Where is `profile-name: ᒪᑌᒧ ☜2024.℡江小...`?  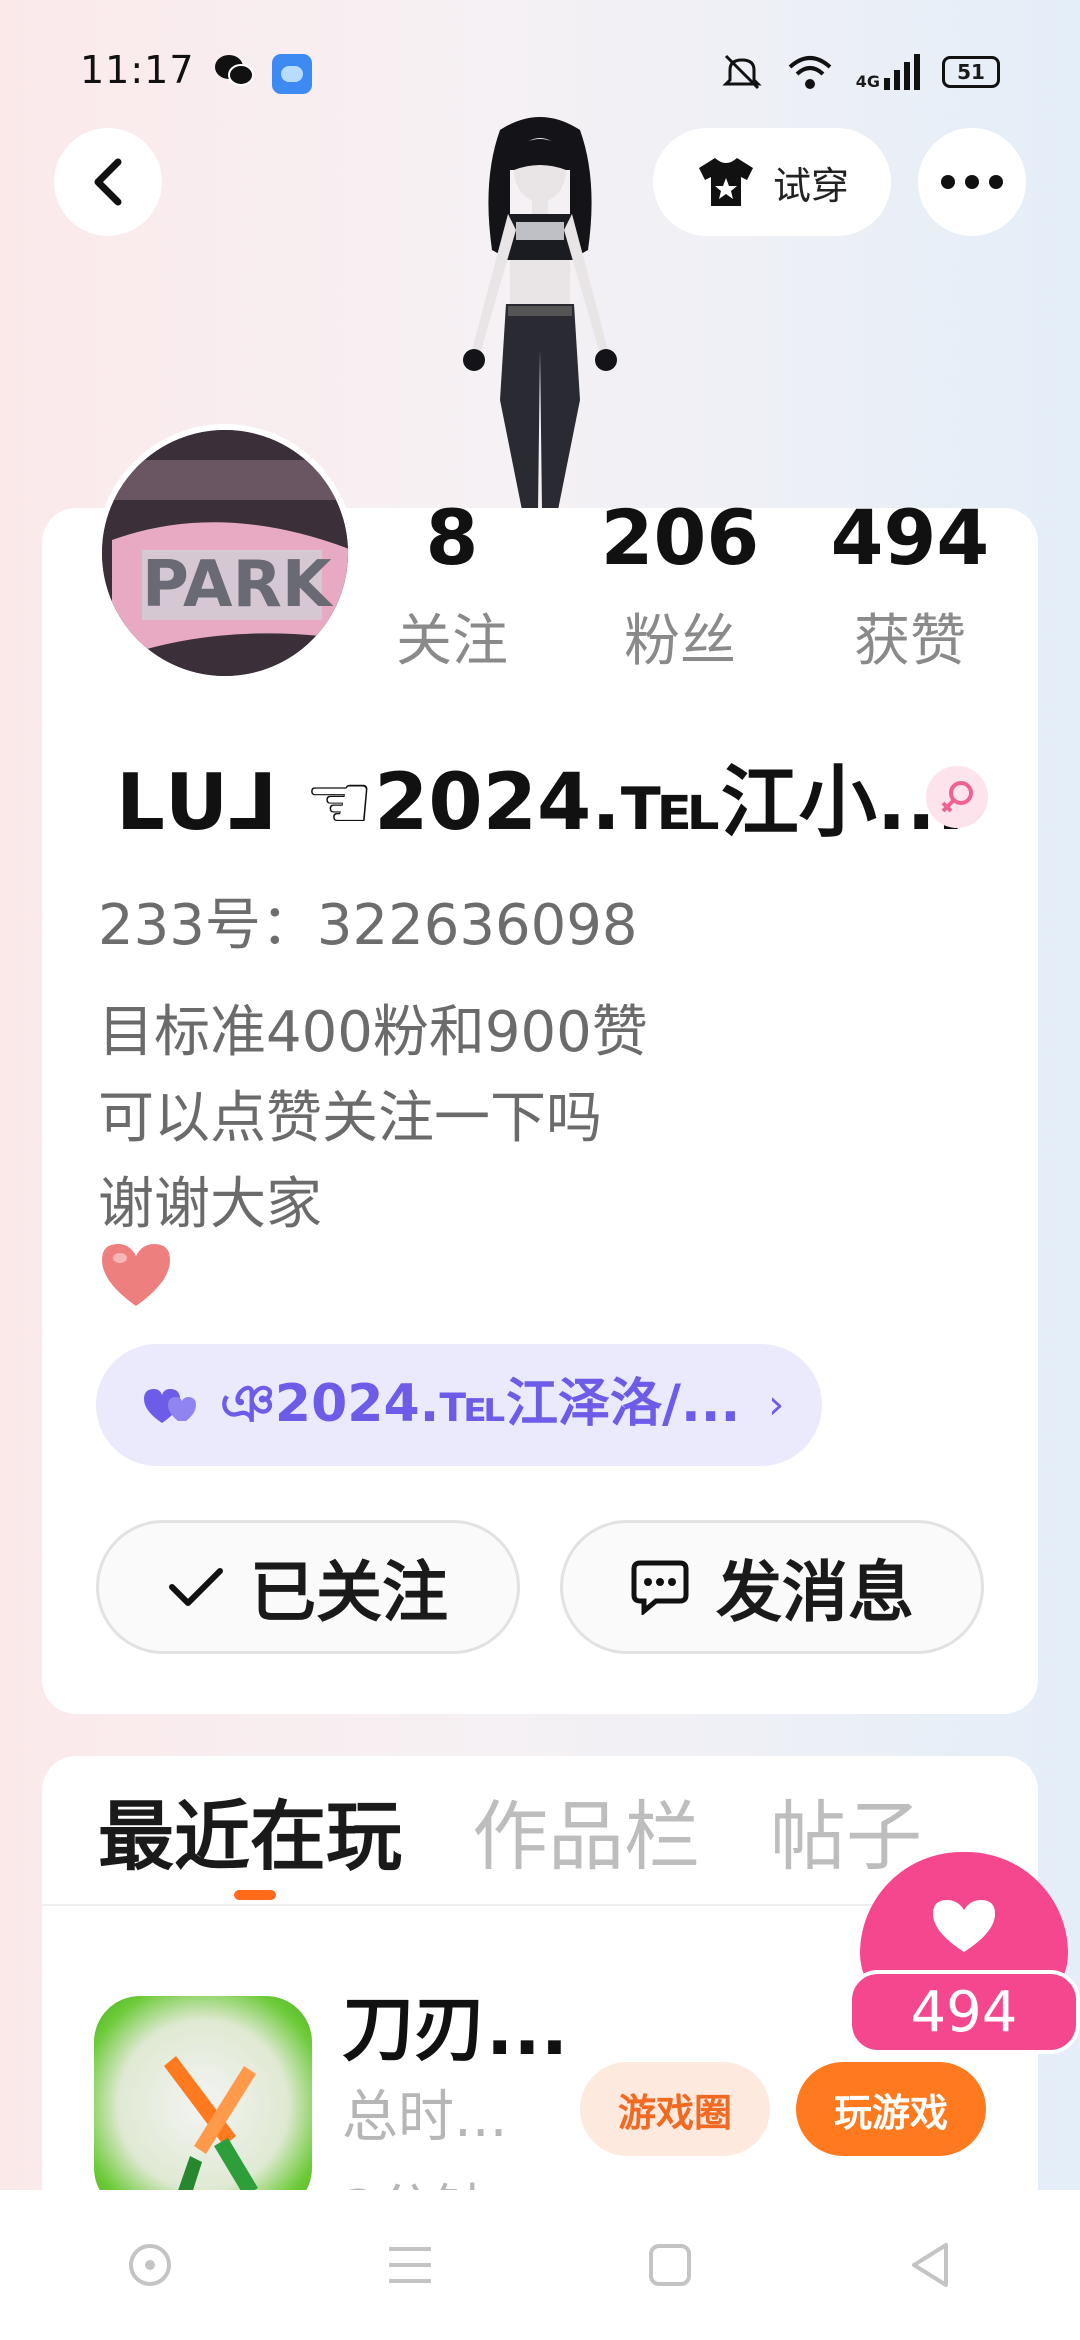
profile-name: ᒪᑌᒧ ☜2024.℡江小... is located at coordinates (541, 803).